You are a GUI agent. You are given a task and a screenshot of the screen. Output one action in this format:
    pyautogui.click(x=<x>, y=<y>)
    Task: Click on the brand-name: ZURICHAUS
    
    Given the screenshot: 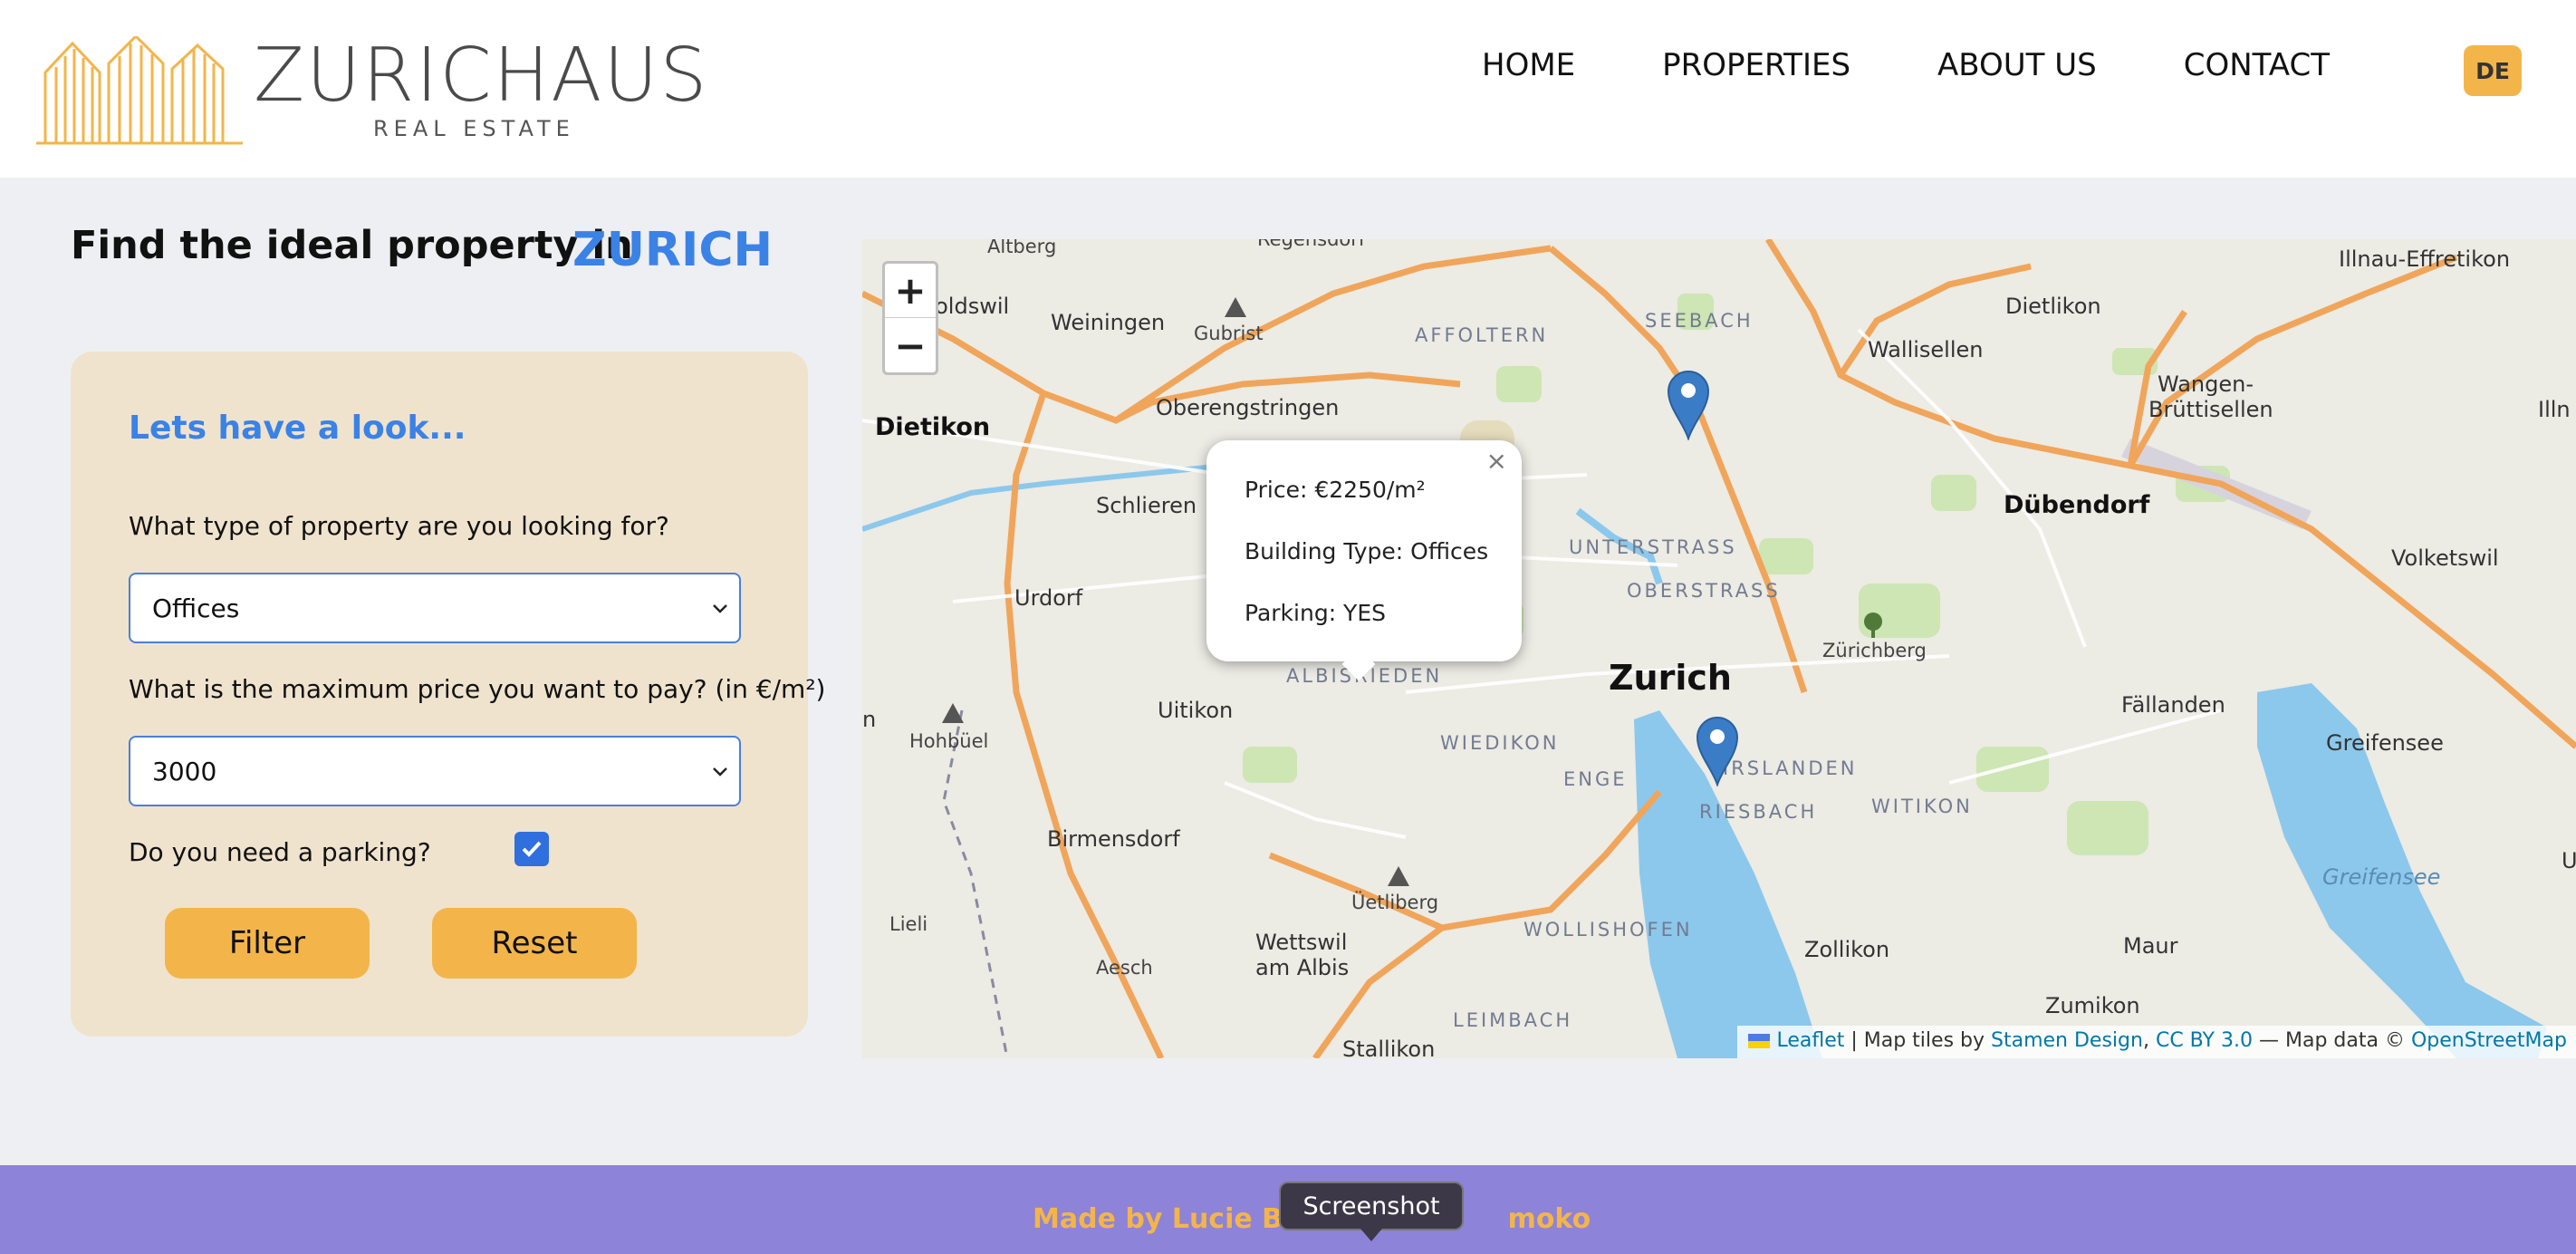 What is the action you would take?
    pyautogui.click(x=481, y=76)
    